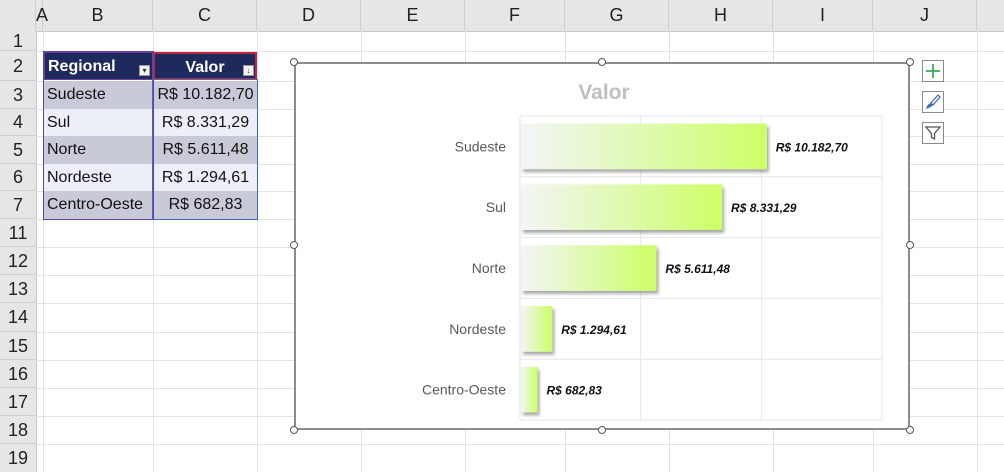 This screenshot has height=472, width=1004. I want to click on column-header-i: I, so click(823, 15).